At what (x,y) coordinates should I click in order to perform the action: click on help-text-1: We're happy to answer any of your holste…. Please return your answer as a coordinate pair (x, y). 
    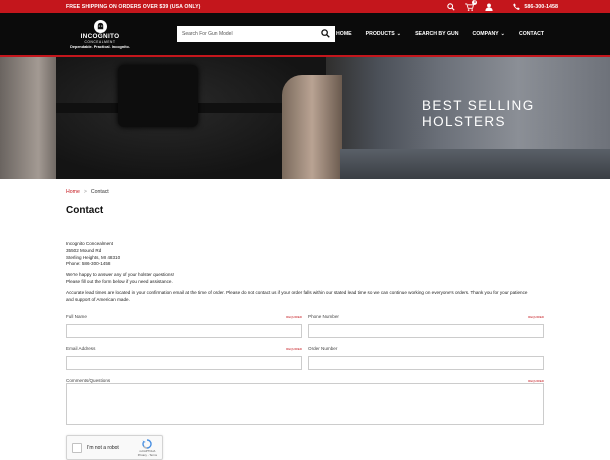
    Looking at the image, I should click on (120, 275).